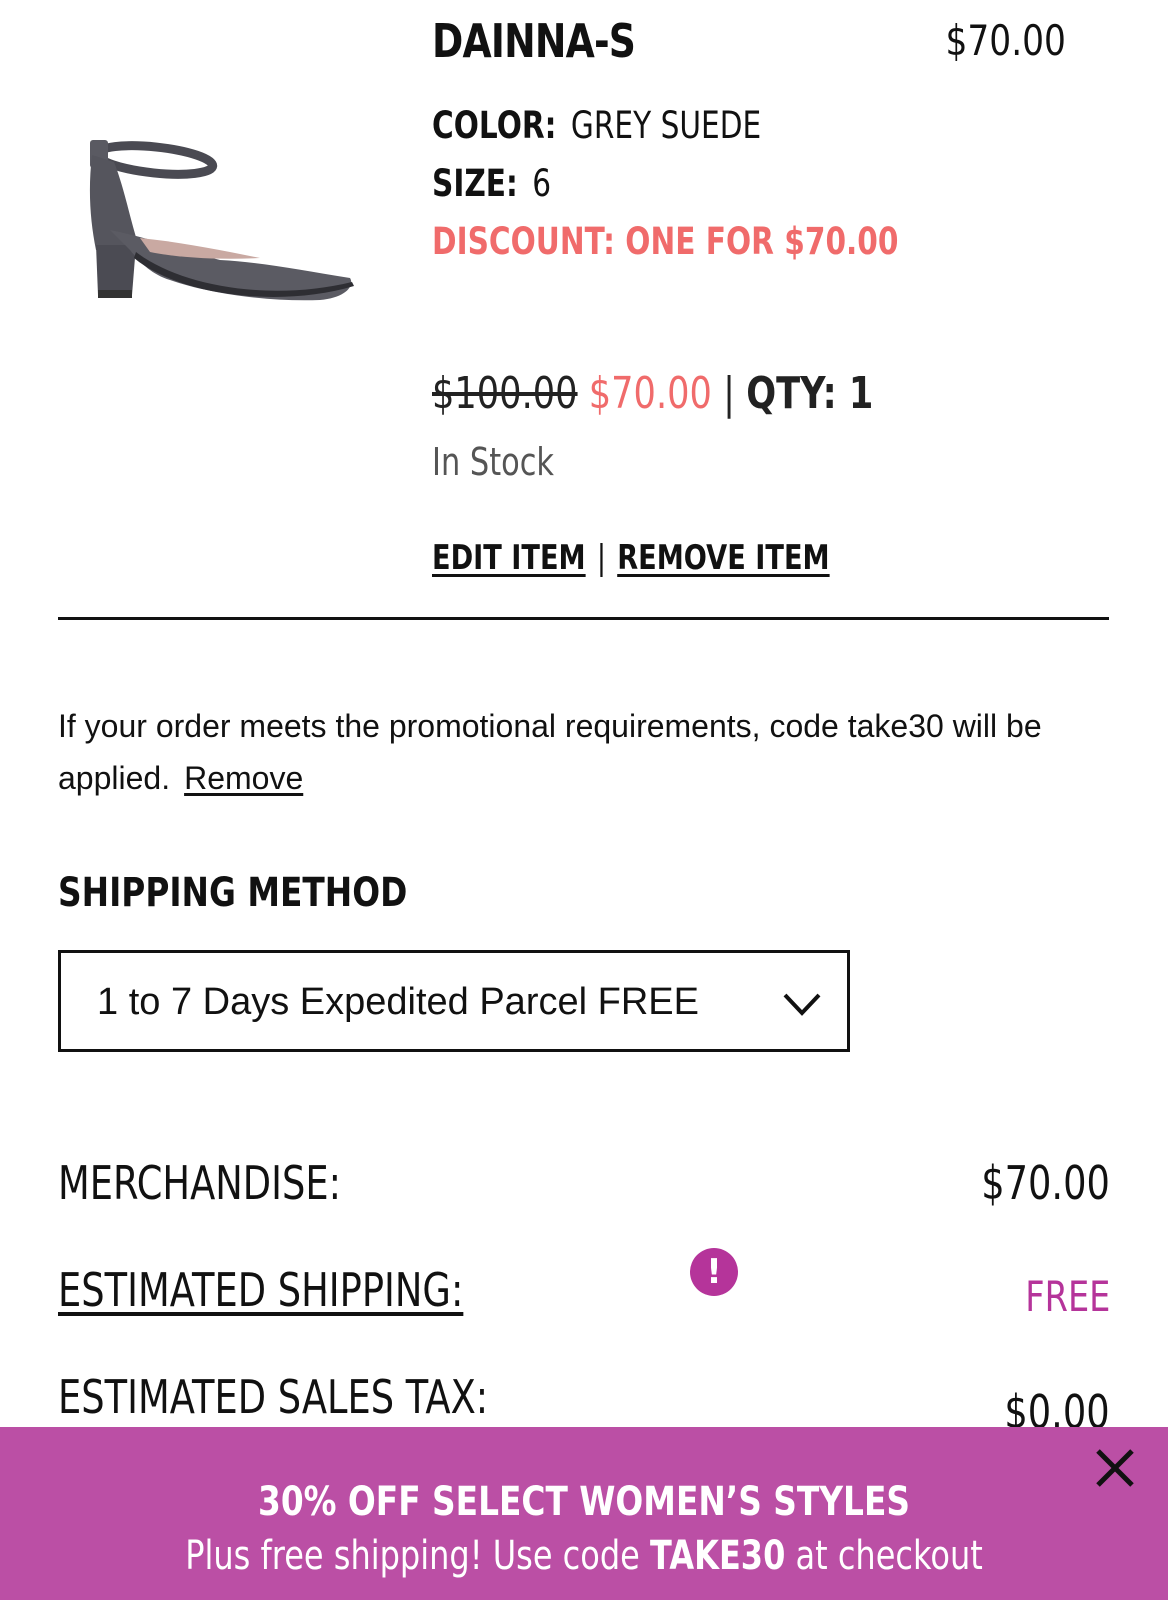 This screenshot has width=1168, height=1600. I want to click on size-label: SIZE:, so click(475, 183).